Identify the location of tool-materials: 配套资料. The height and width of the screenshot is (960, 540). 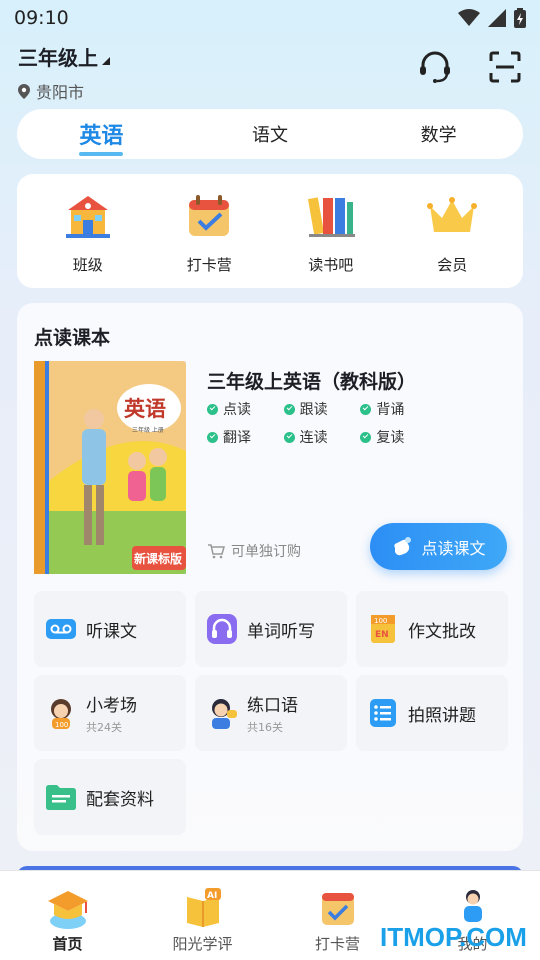
(110, 797).